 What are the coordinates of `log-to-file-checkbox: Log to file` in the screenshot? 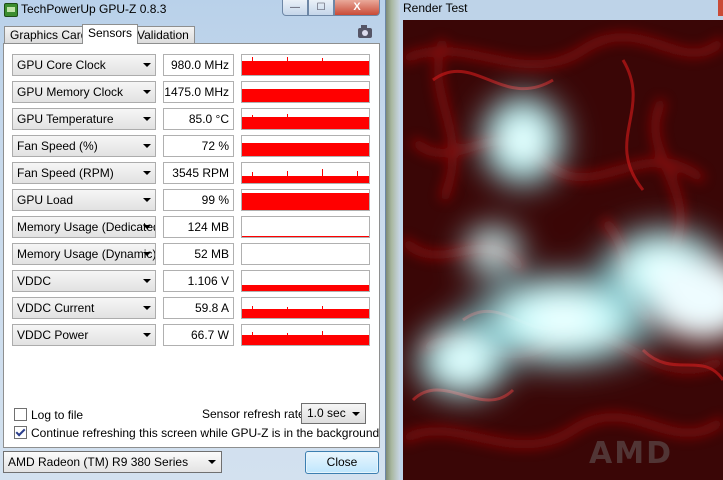 It's located at (48, 416).